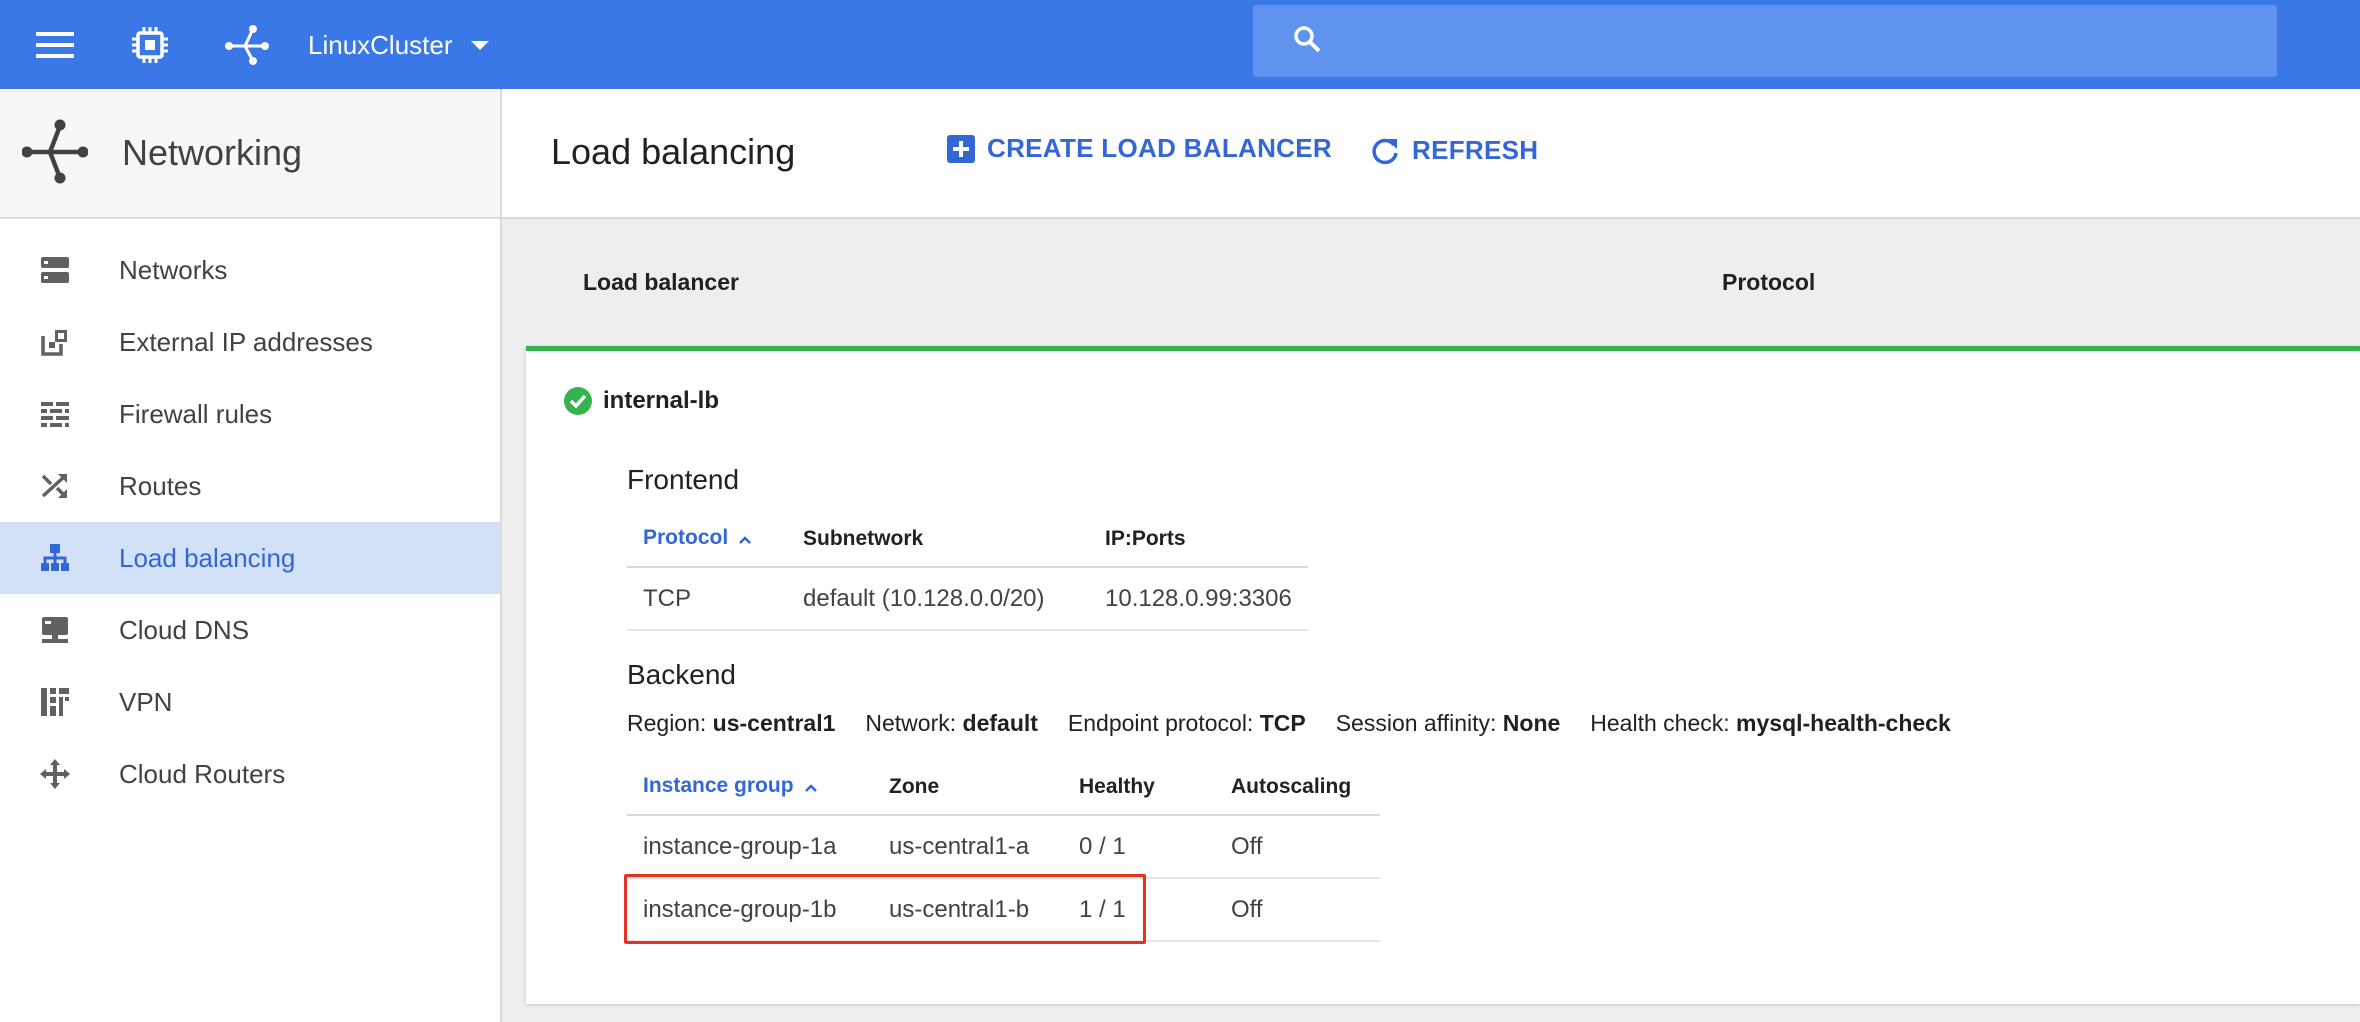 This screenshot has width=2360, height=1022. What do you see at coordinates (1198, 539) in the screenshot?
I see `column-header-ip-ports: IP:Ports` at bounding box center [1198, 539].